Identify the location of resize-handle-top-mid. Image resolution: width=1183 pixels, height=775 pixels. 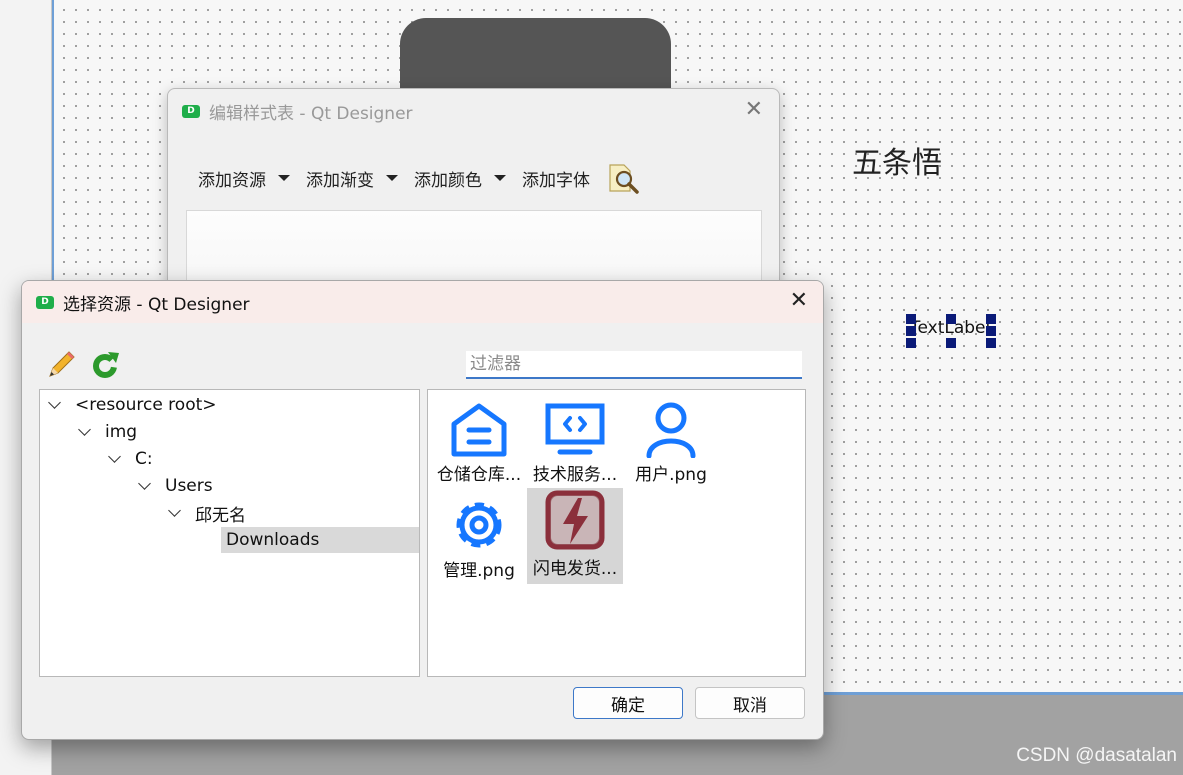
(951, 319).